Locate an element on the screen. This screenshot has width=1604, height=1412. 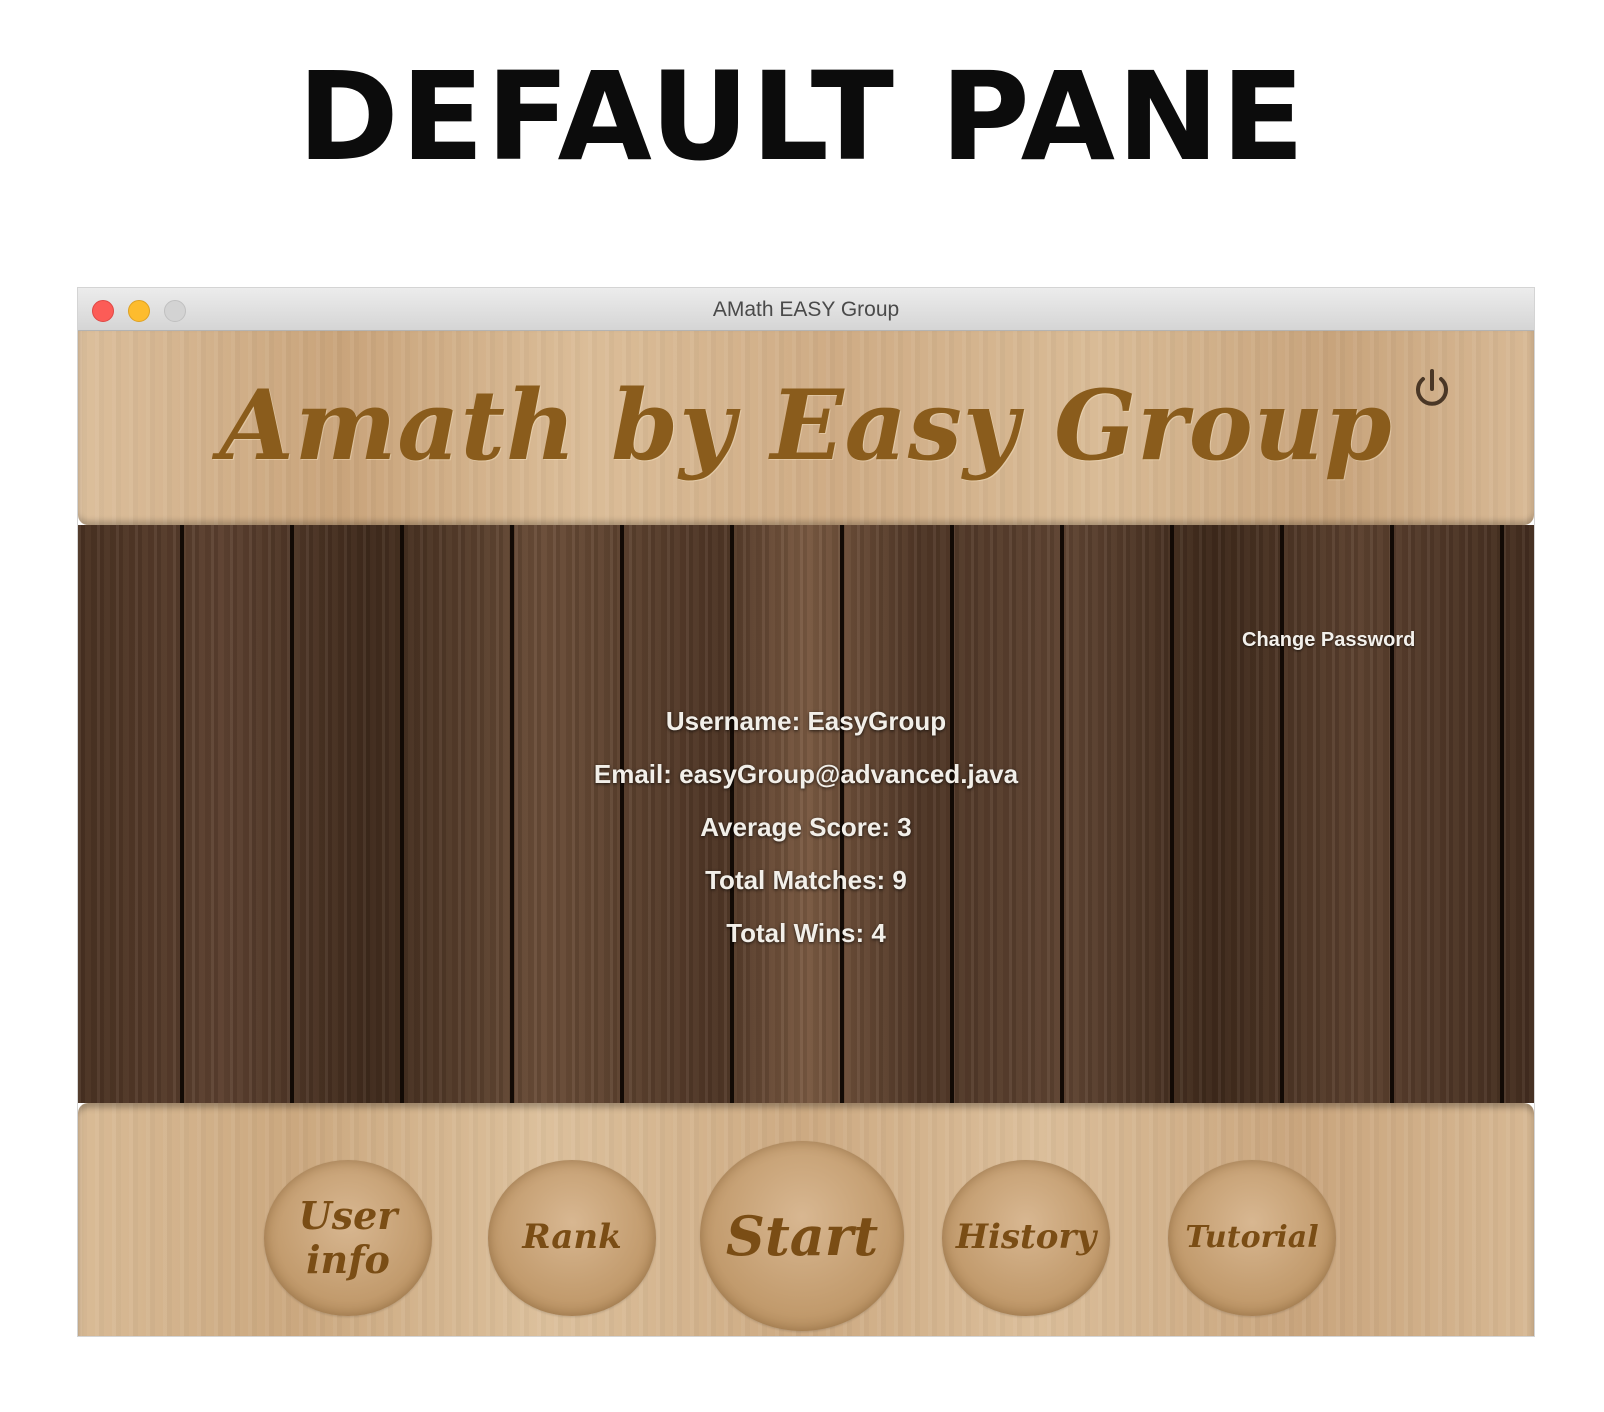
average-score-text: Average Score: 3 is located at coordinates (806, 827).